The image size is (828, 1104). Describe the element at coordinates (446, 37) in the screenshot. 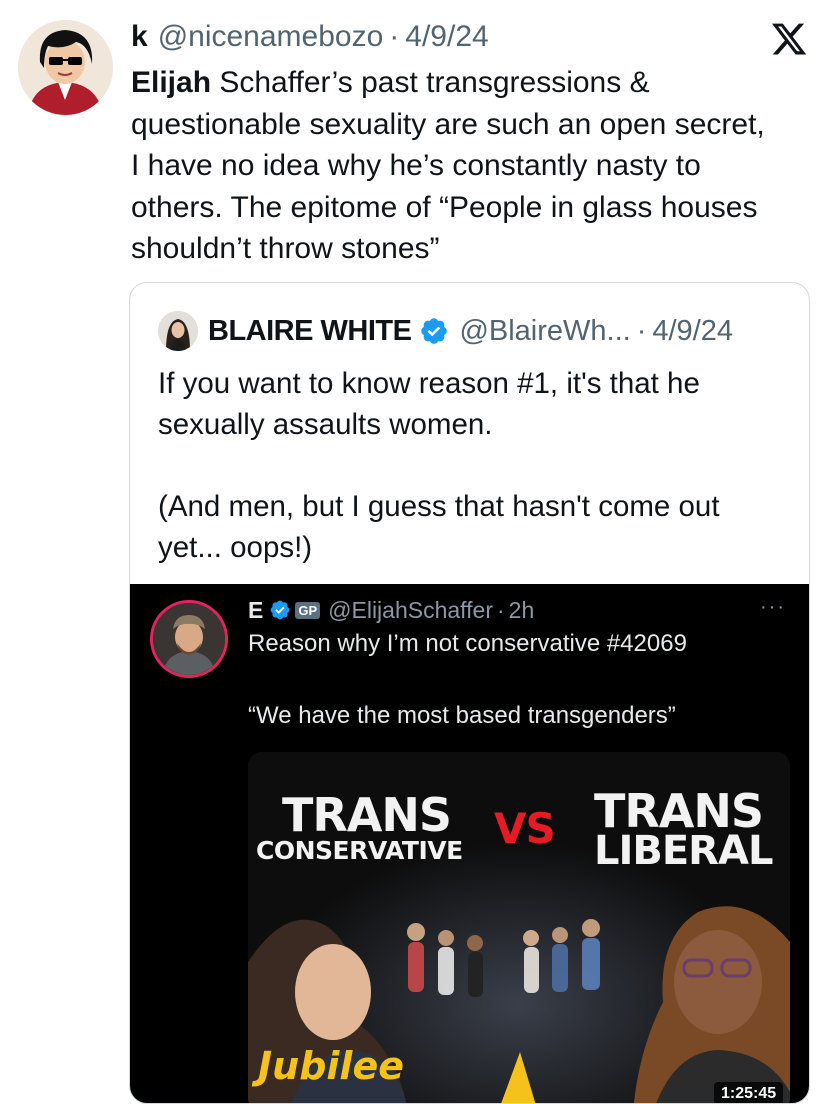

I see `tweet-date: 4/9/24` at that location.